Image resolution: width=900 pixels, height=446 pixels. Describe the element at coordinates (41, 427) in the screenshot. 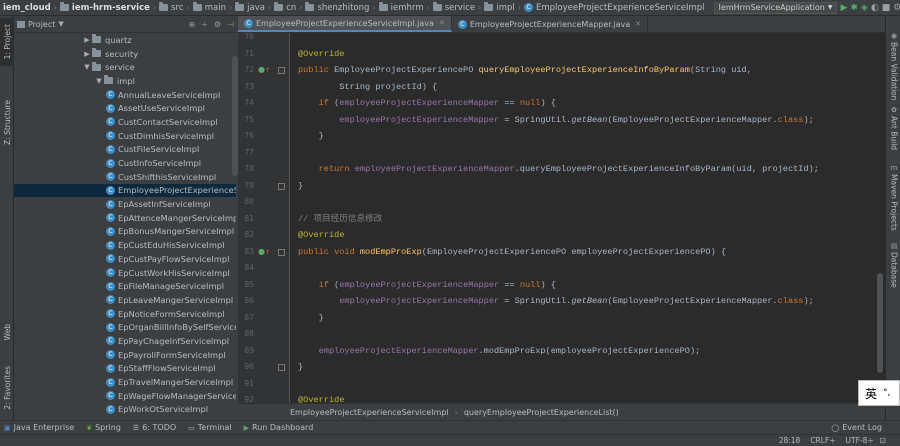

I see `tool-java-enterprise: ▣ Java Enterprise` at that location.